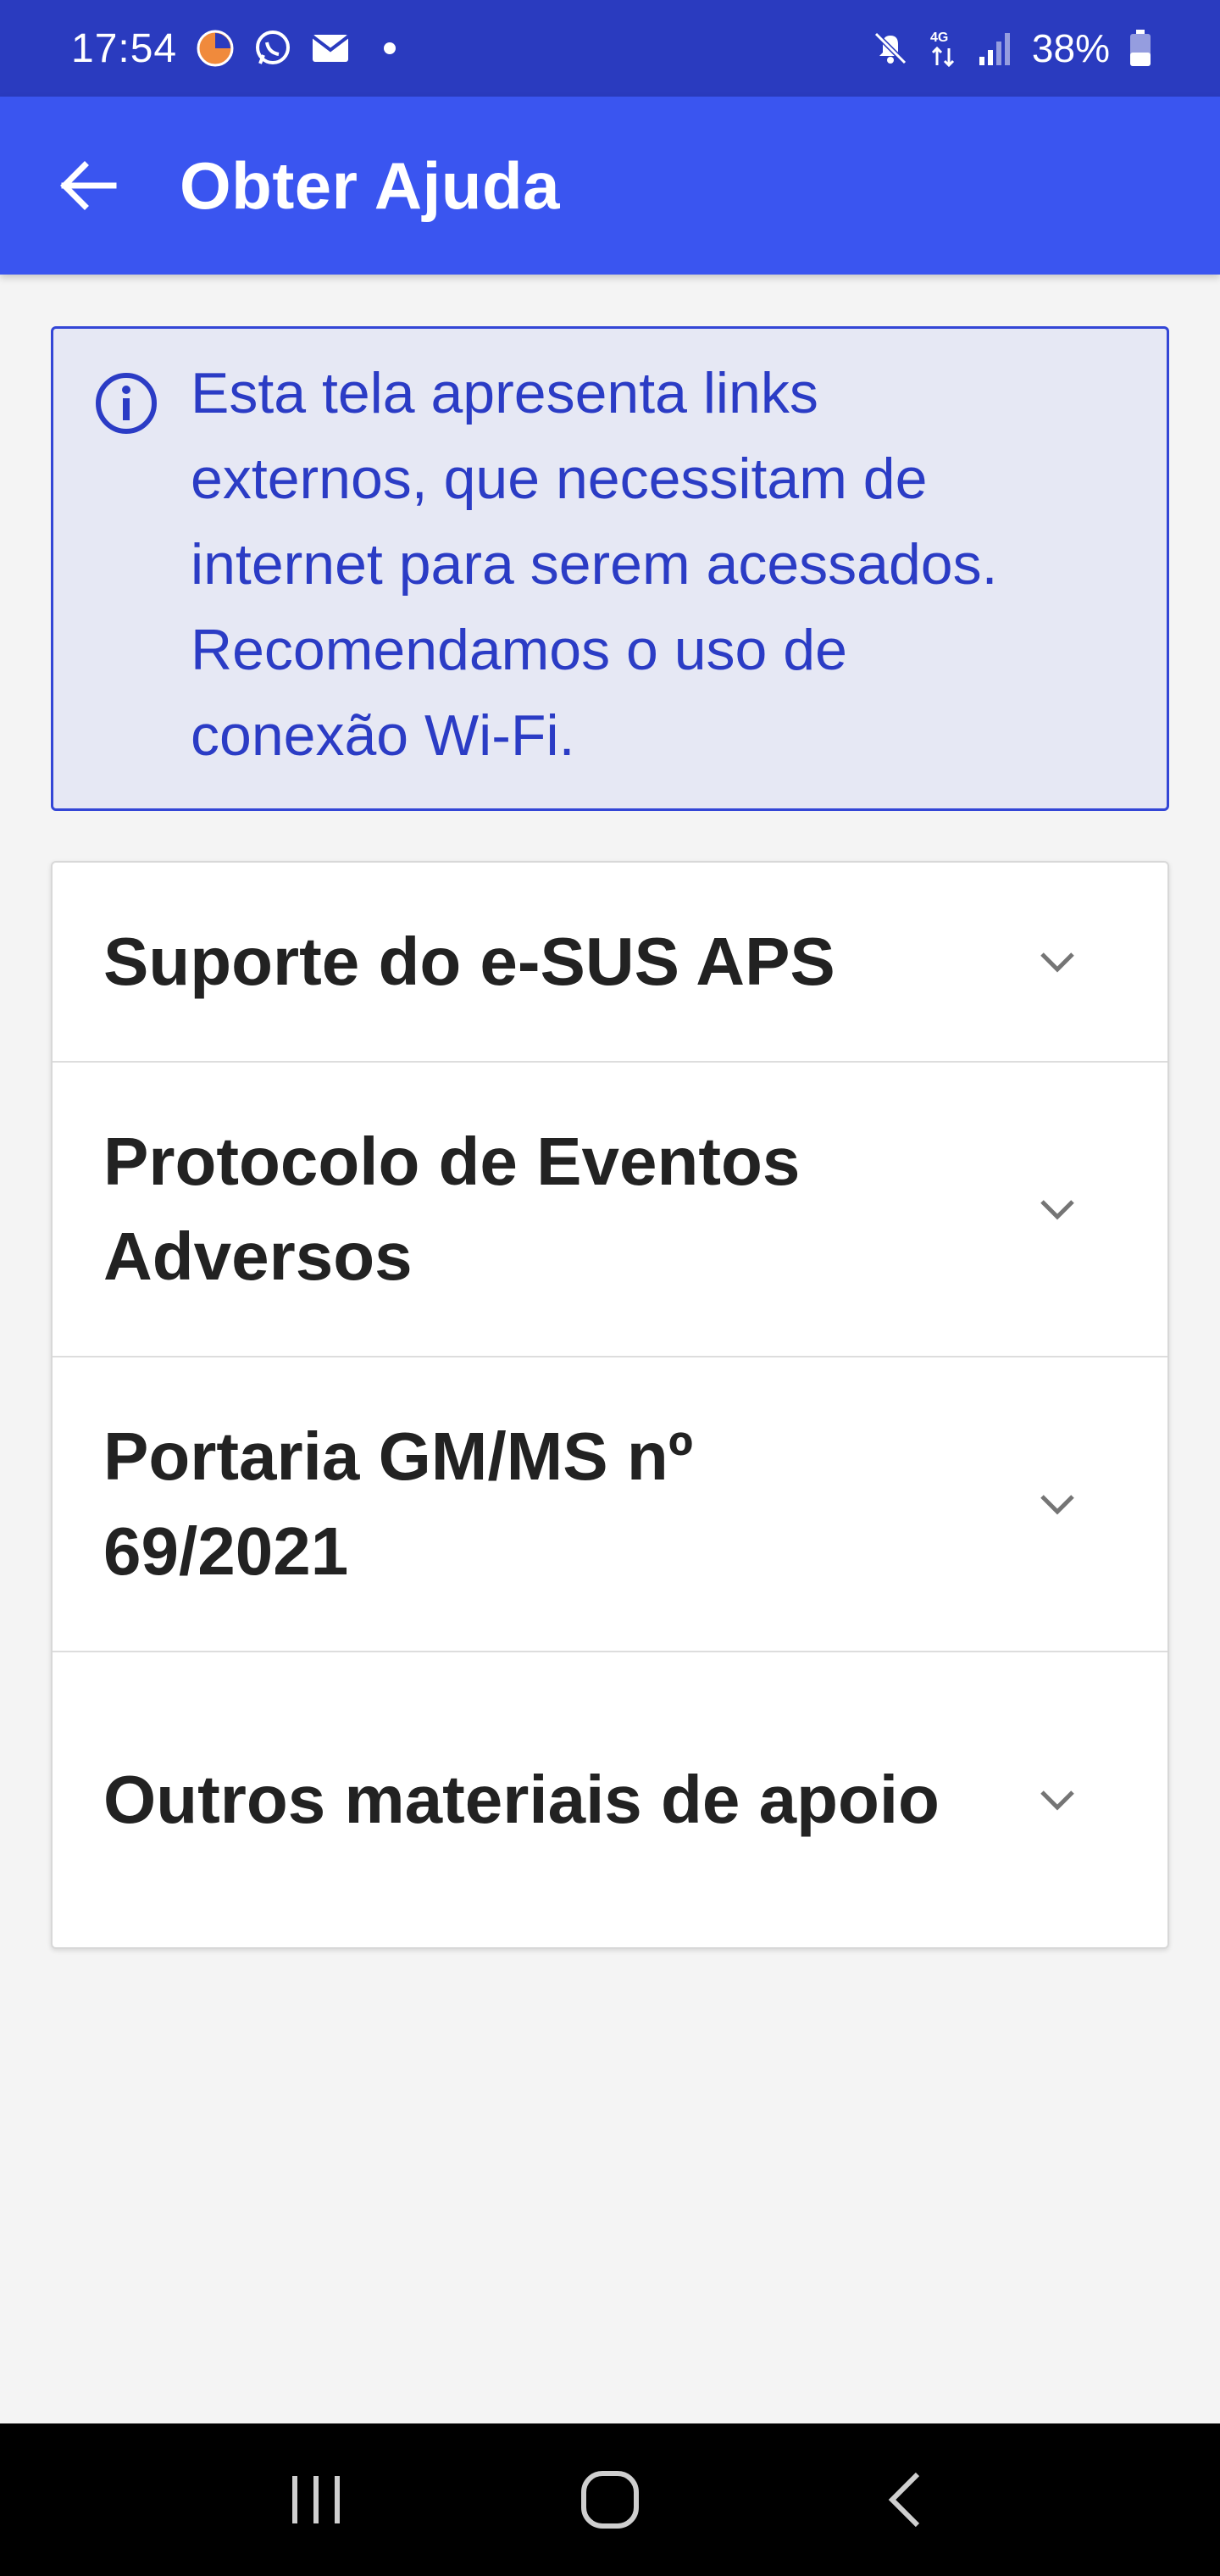 The height and width of the screenshot is (2576, 1220). I want to click on arrow-left-icon, so click(88, 185).